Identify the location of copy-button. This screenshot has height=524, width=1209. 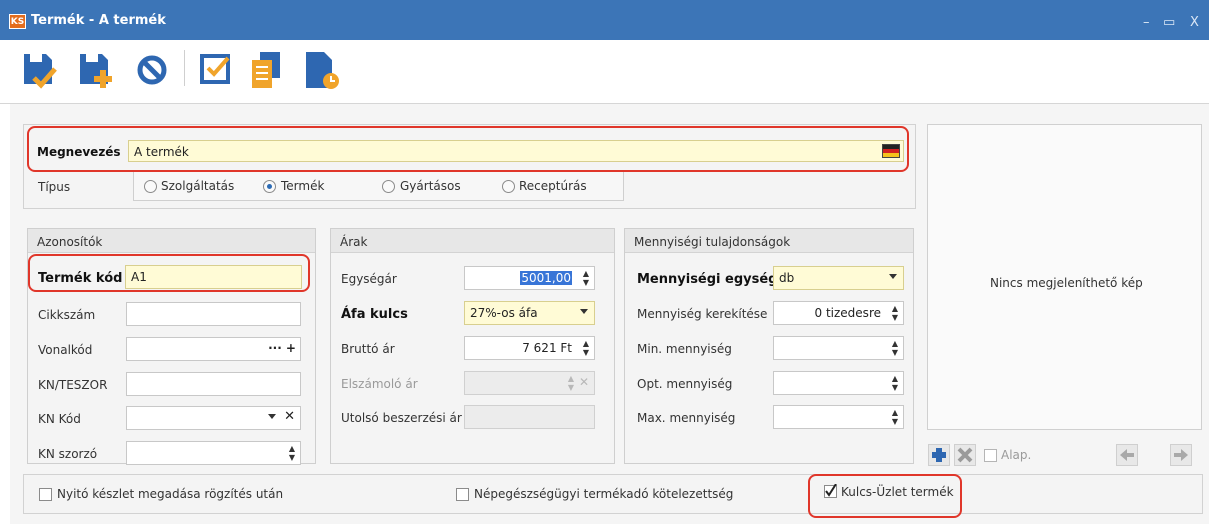
(268, 70).